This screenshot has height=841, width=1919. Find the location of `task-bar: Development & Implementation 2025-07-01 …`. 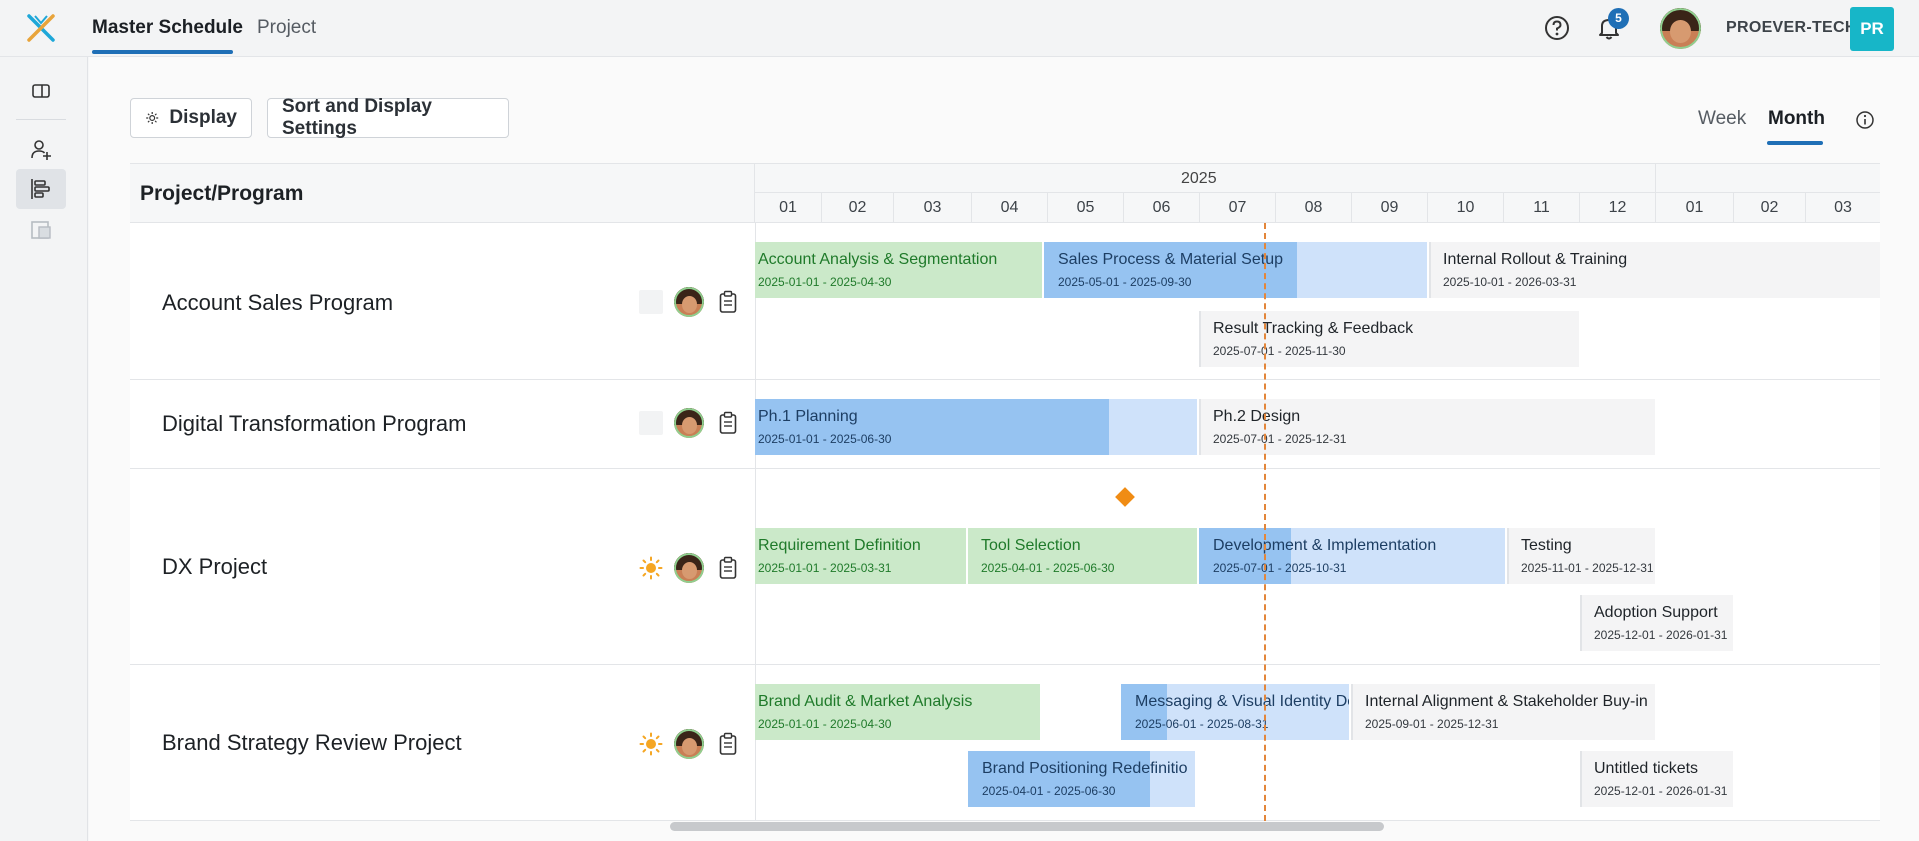

task-bar: Development & Implementation 2025-07-01 … is located at coordinates (1352, 556).